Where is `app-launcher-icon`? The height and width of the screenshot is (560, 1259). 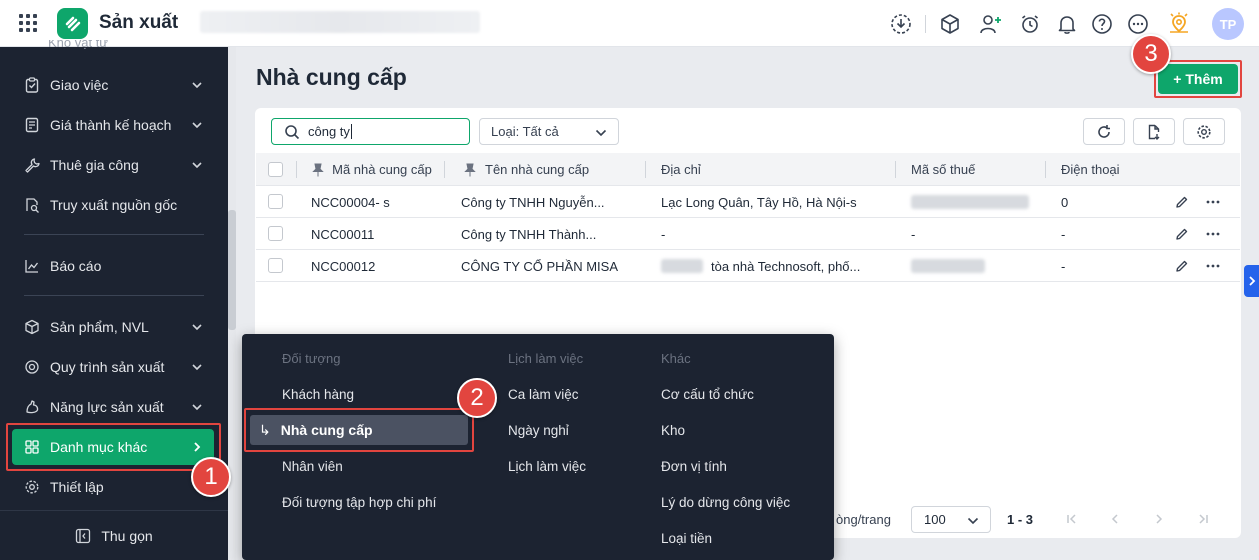 app-launcher-icon is located at coordinates (28, 23).